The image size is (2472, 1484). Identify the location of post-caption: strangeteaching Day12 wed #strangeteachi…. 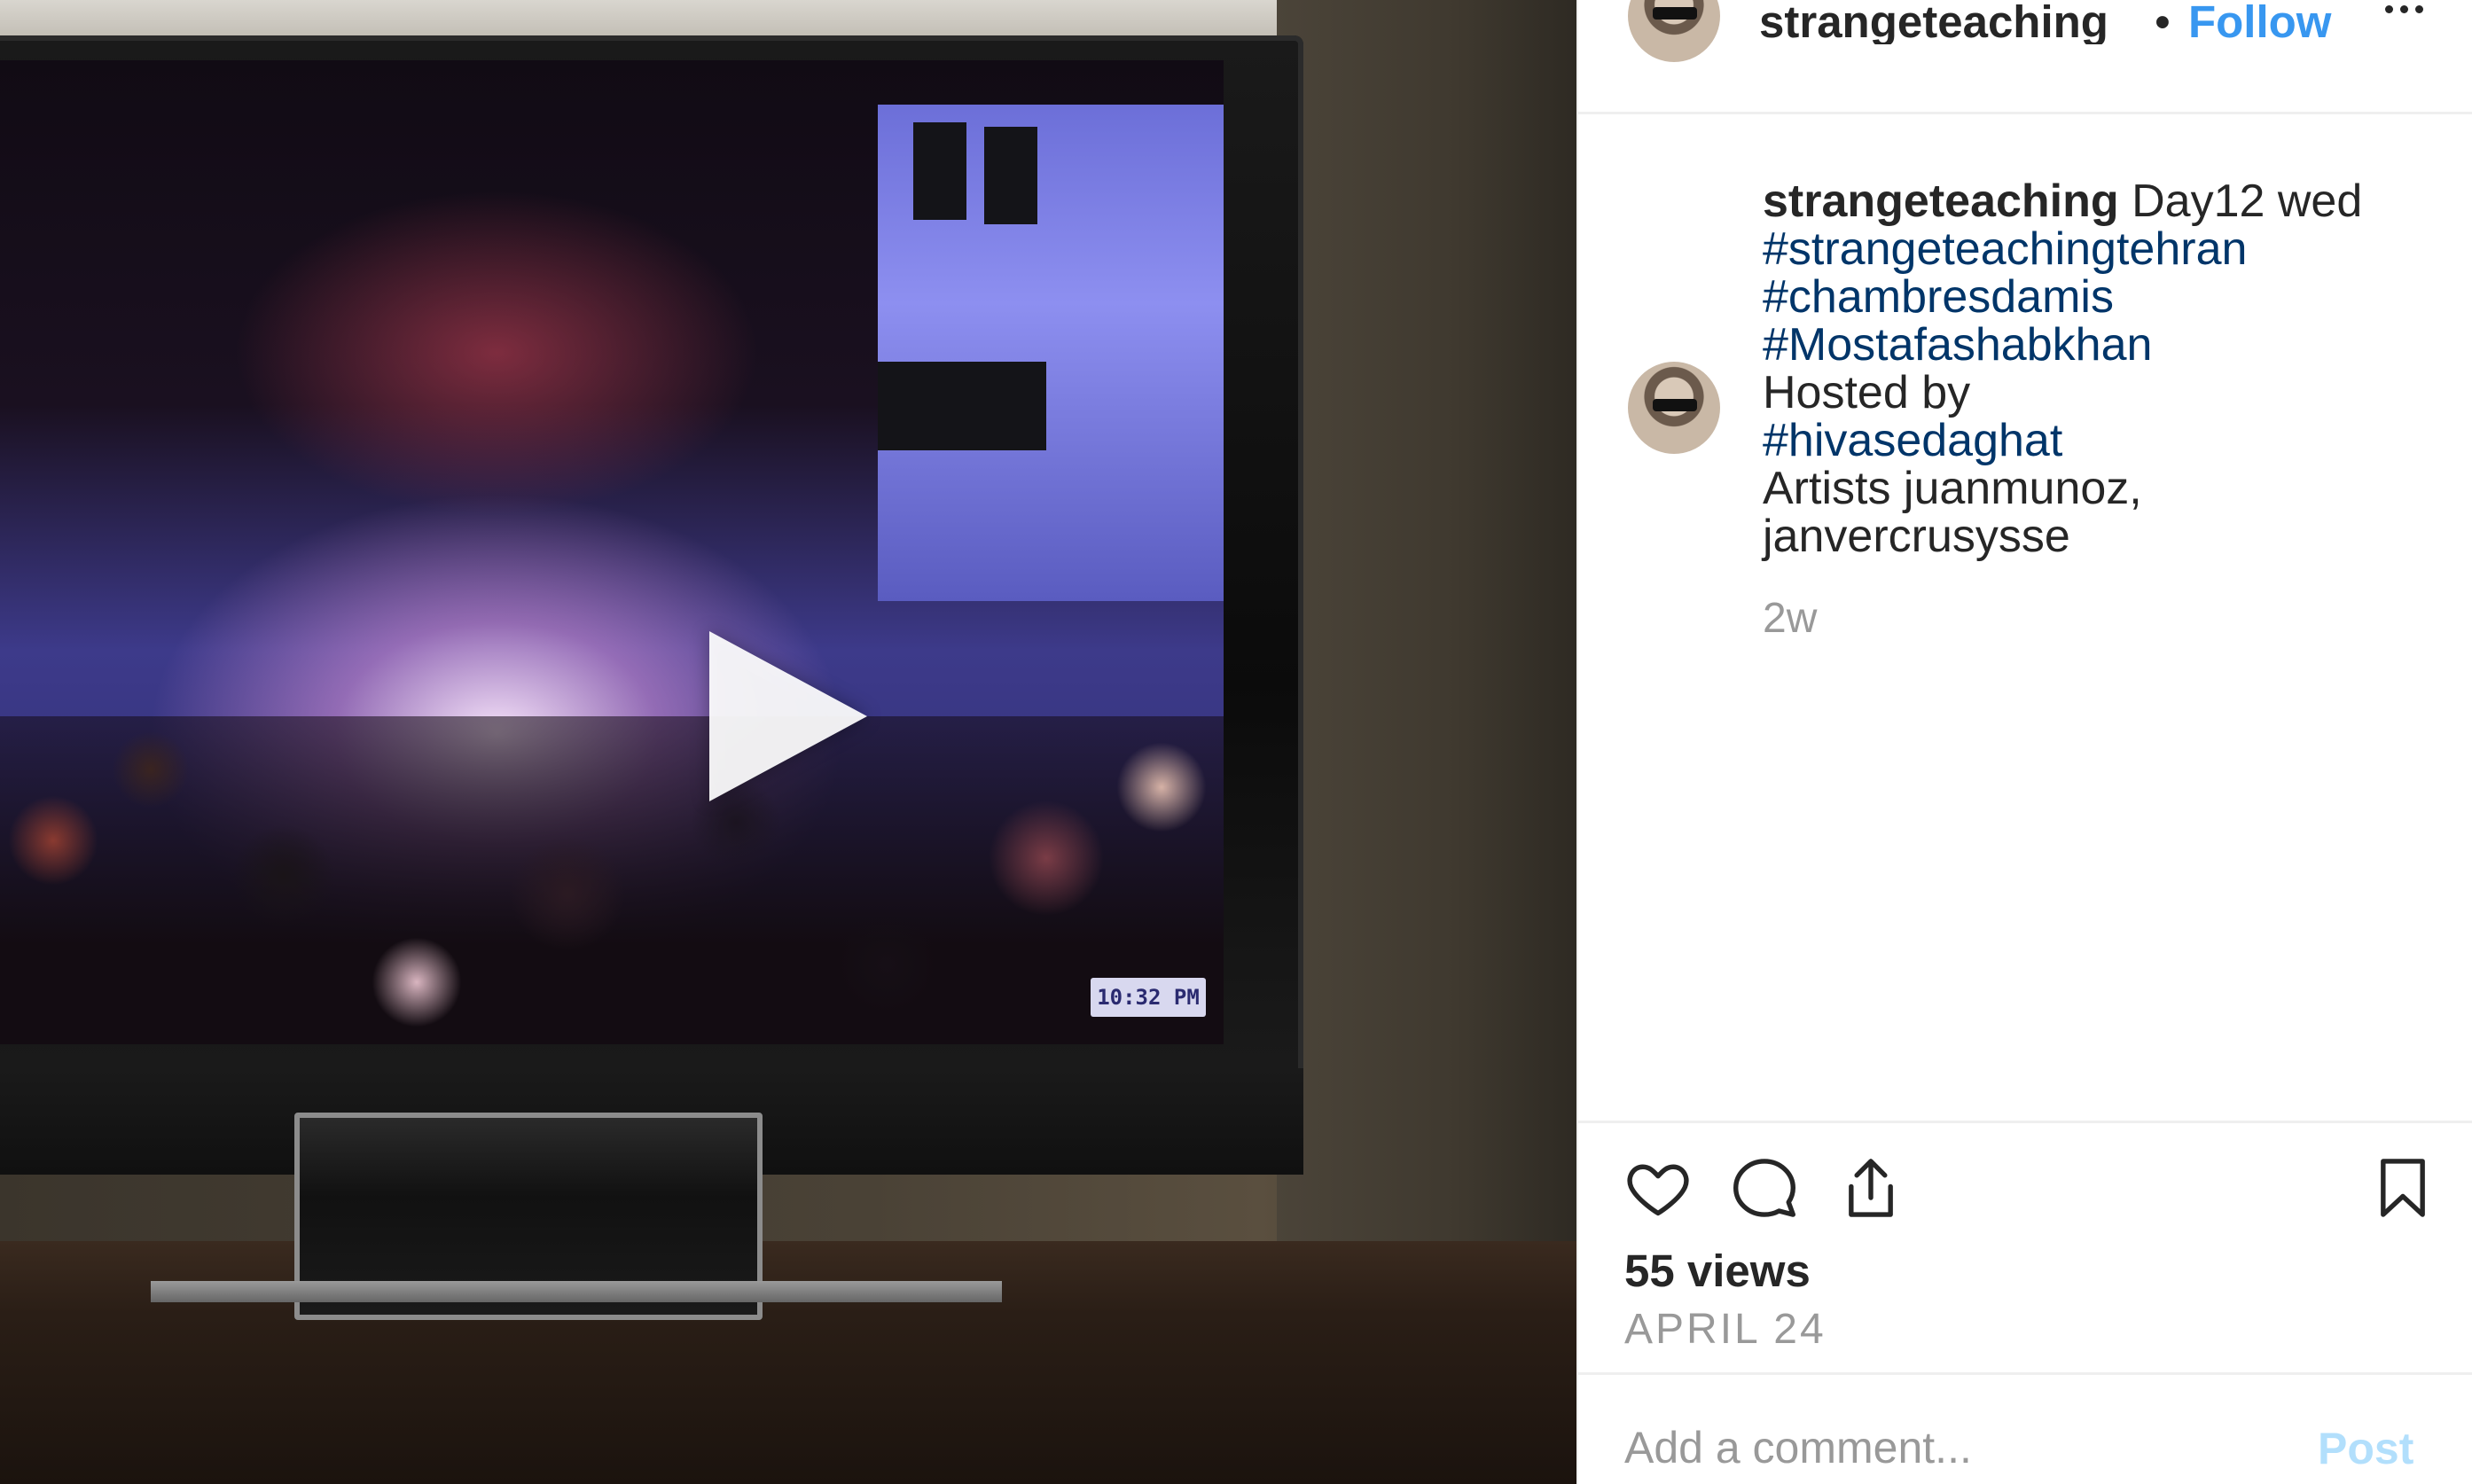
(2108, 368).